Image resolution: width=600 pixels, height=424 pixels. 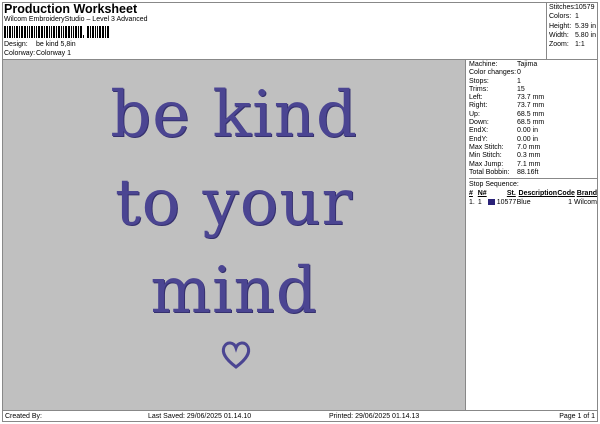 What do you see at coordinates (472, 203) in the screenshot?
I see `row-num: 1.` at bounding box center [472, 203].